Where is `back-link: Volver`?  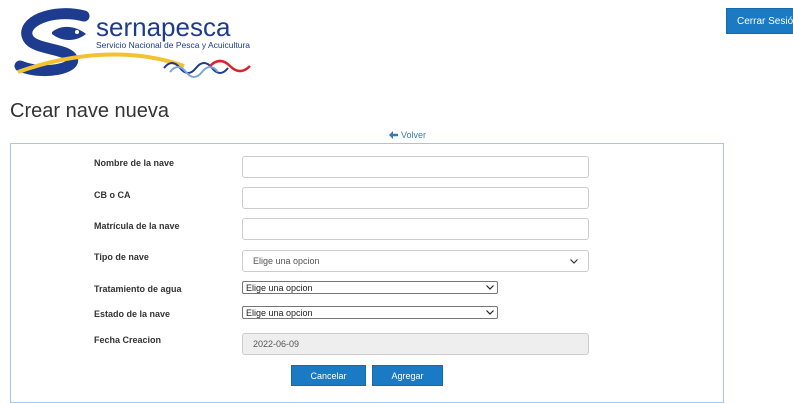
back-link: Volver is located at coordinates (407, 135).